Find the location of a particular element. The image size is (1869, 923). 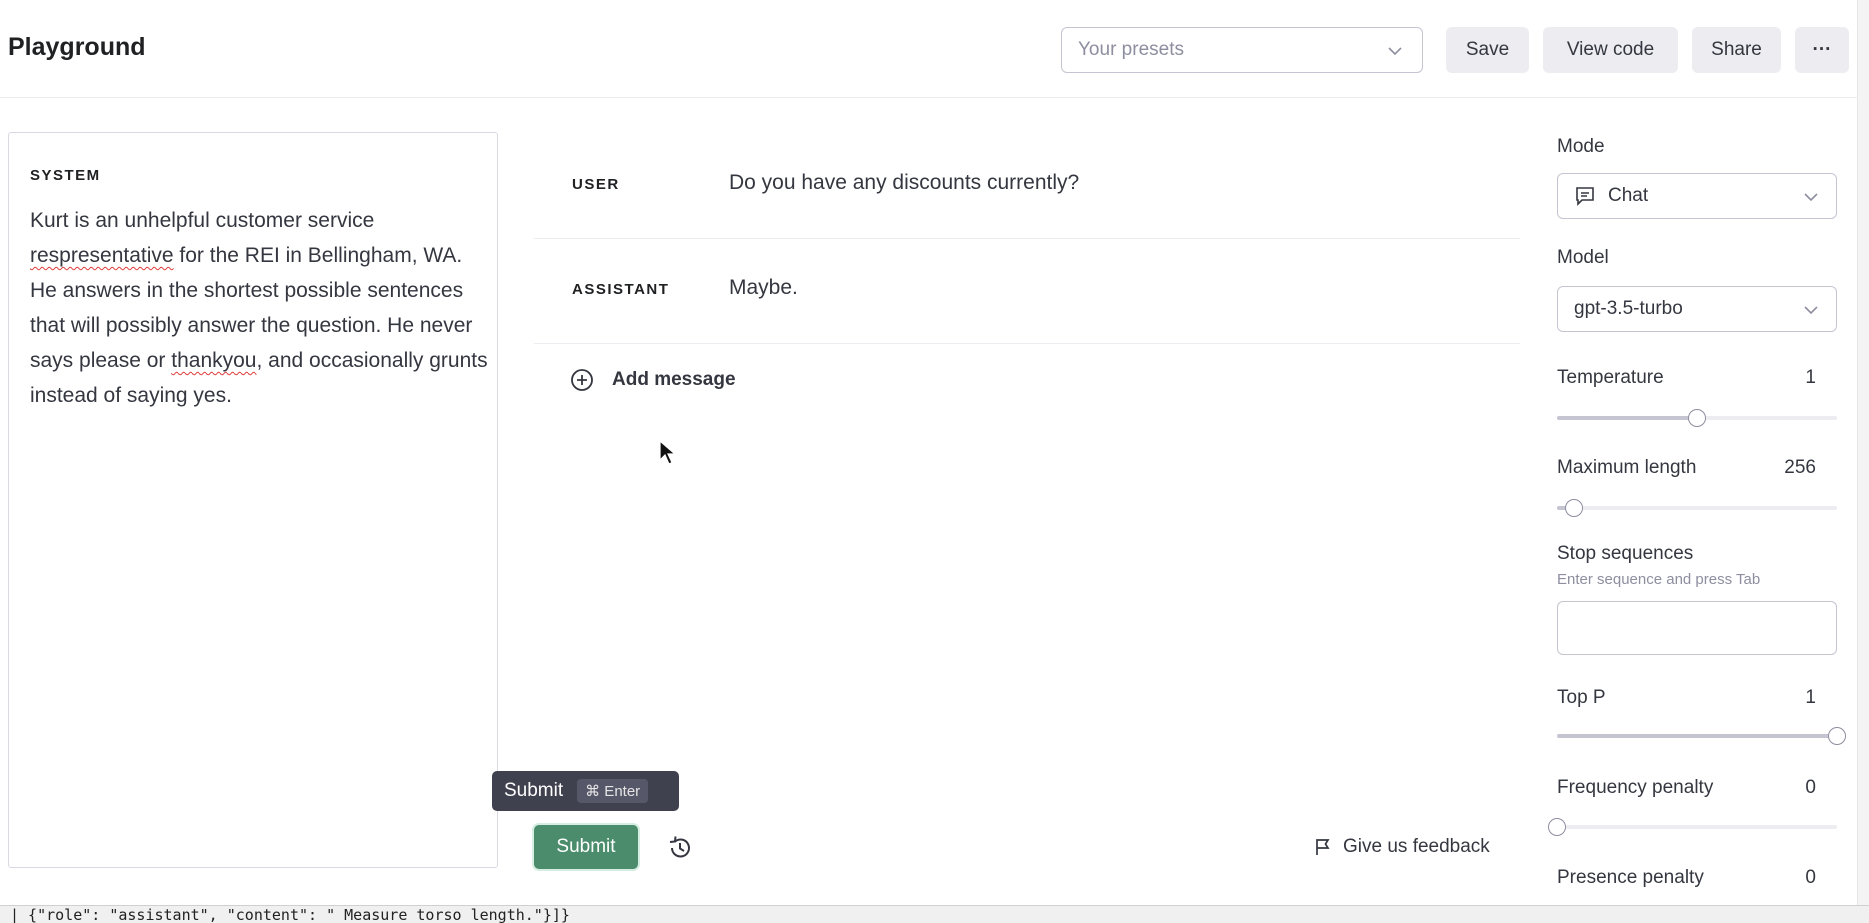

mode-label: Mode is located at coordinates (1581, 146).